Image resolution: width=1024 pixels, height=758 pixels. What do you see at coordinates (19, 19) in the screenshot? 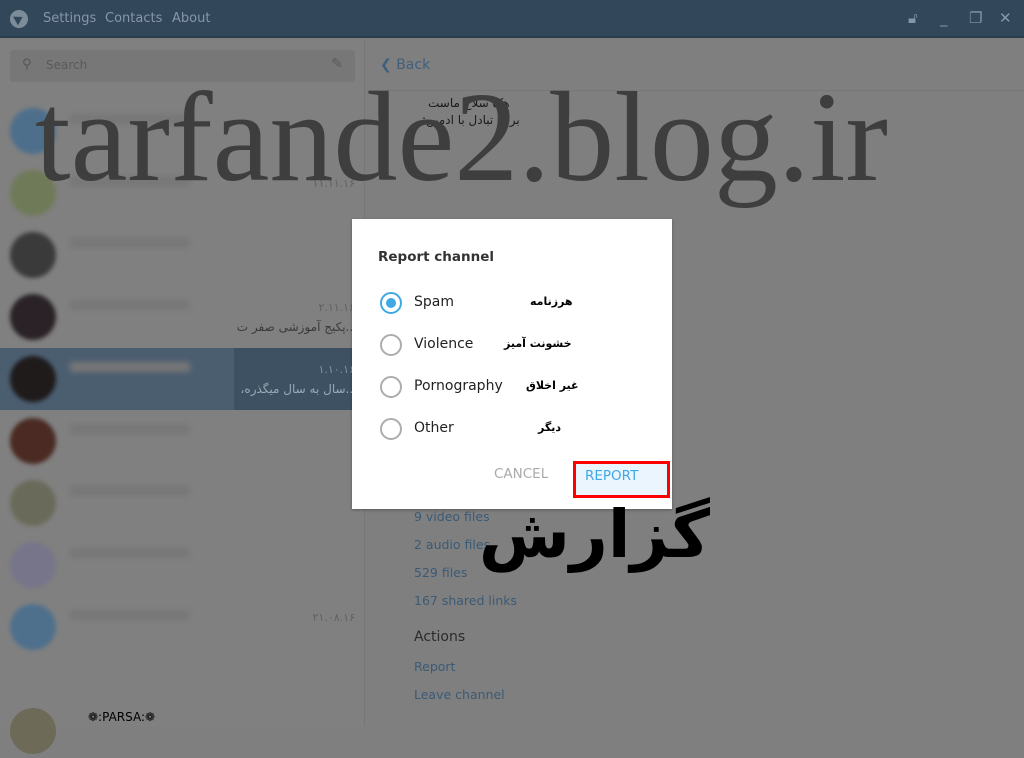
I see `telegram-logo-icon` at bounding box center [19, 19].